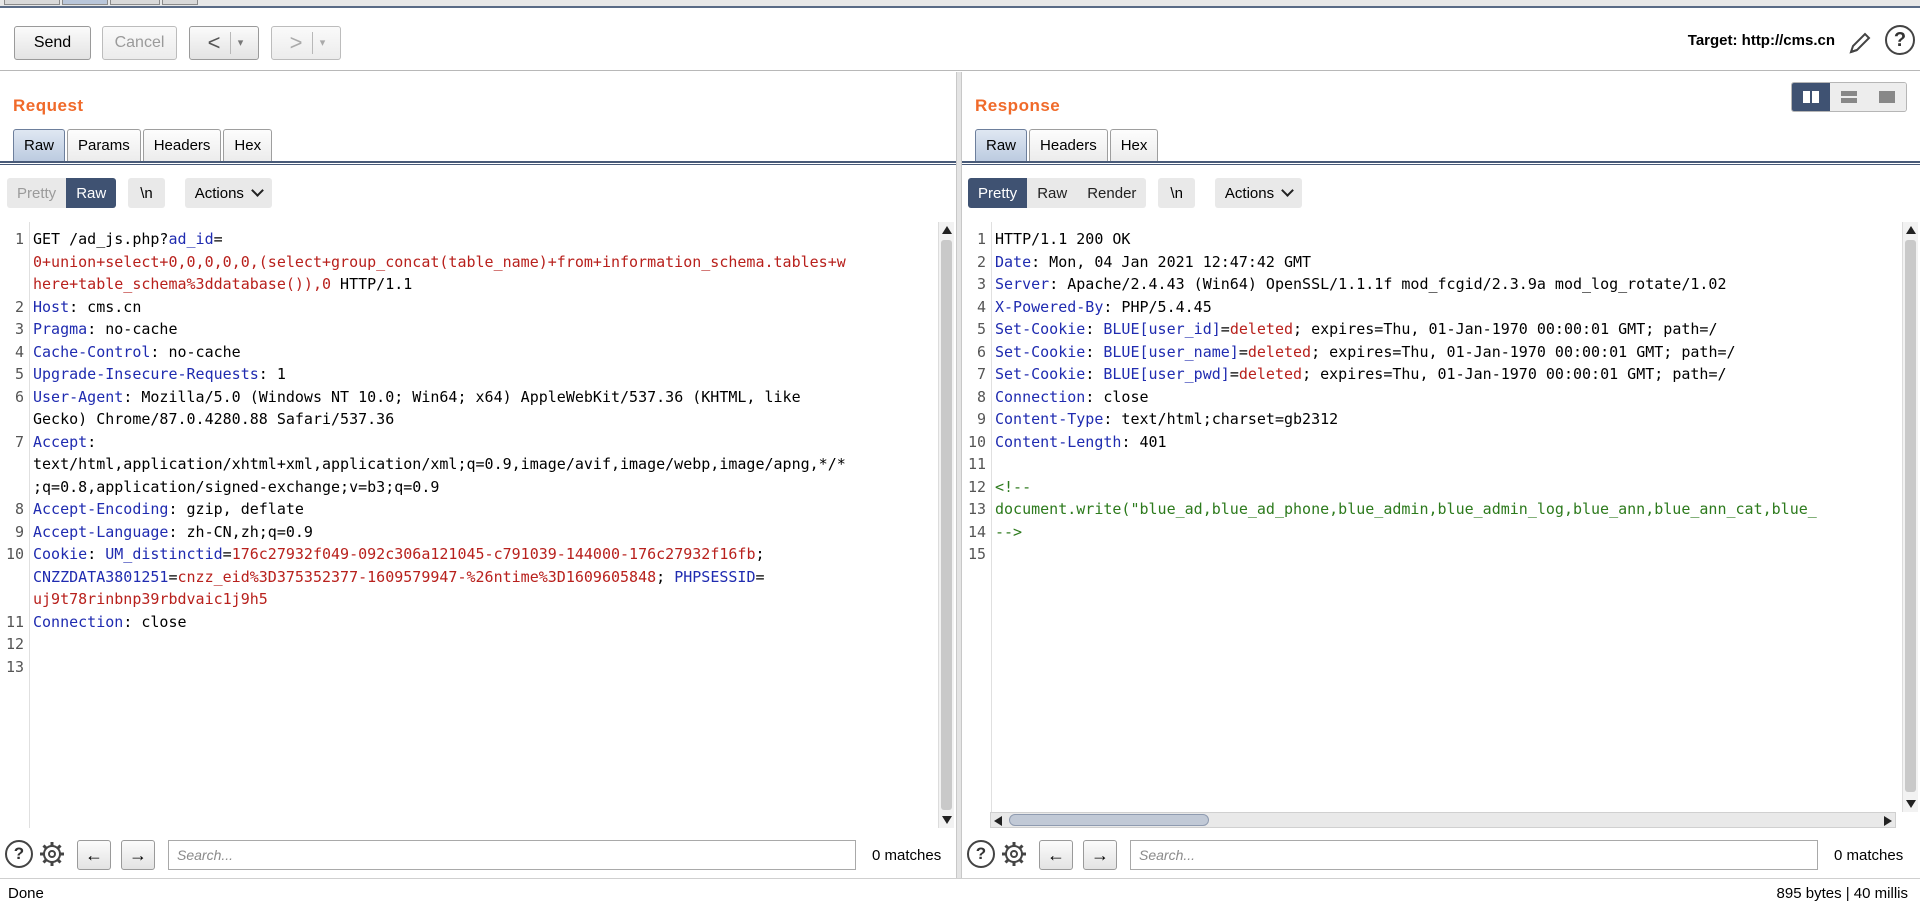  I want to click on code-token: Set-Cookie, so click(1040, 351).